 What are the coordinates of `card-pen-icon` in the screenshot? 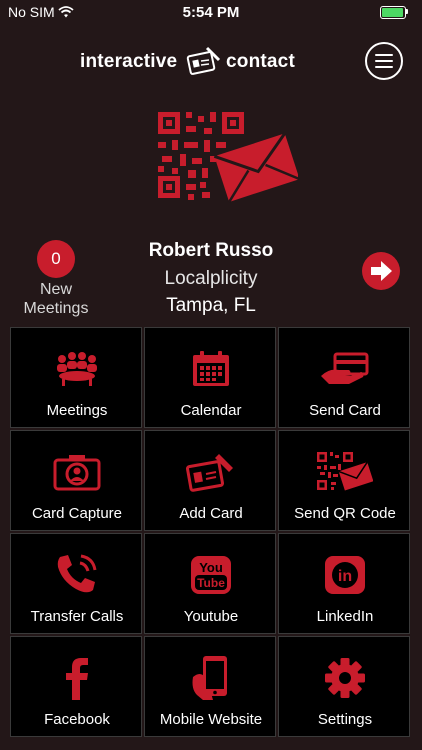 It's located at (203, 60).